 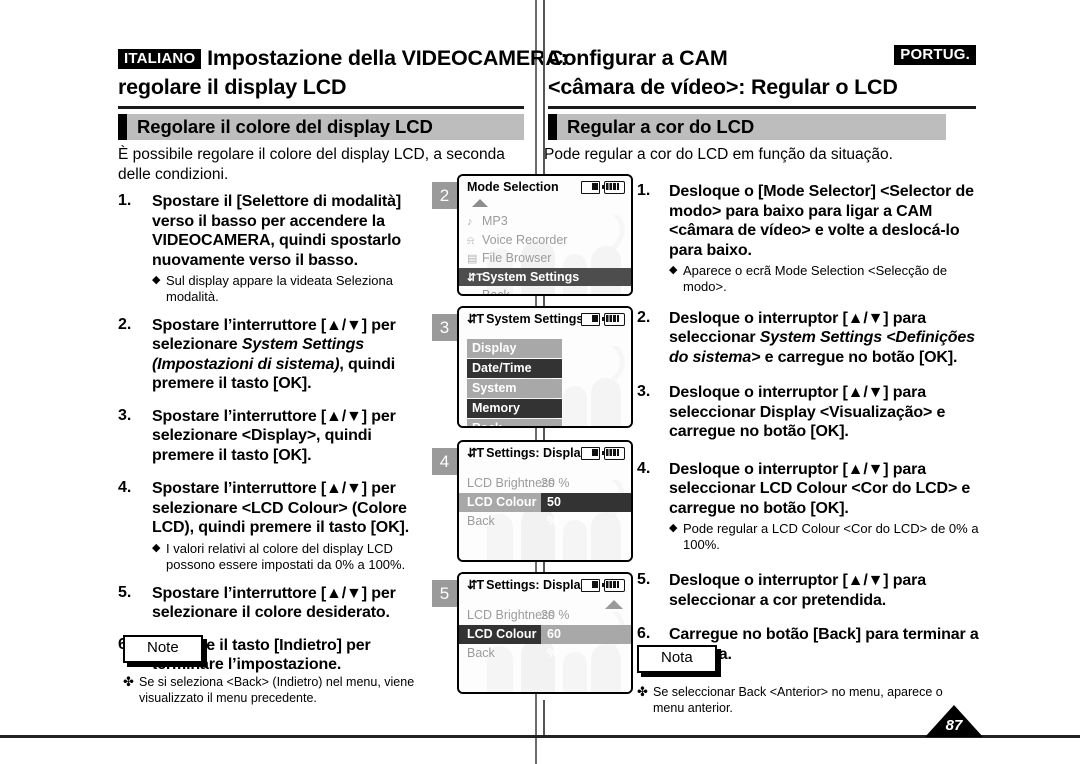 I want to click on header-rule-left, so click(x=321, y=107).